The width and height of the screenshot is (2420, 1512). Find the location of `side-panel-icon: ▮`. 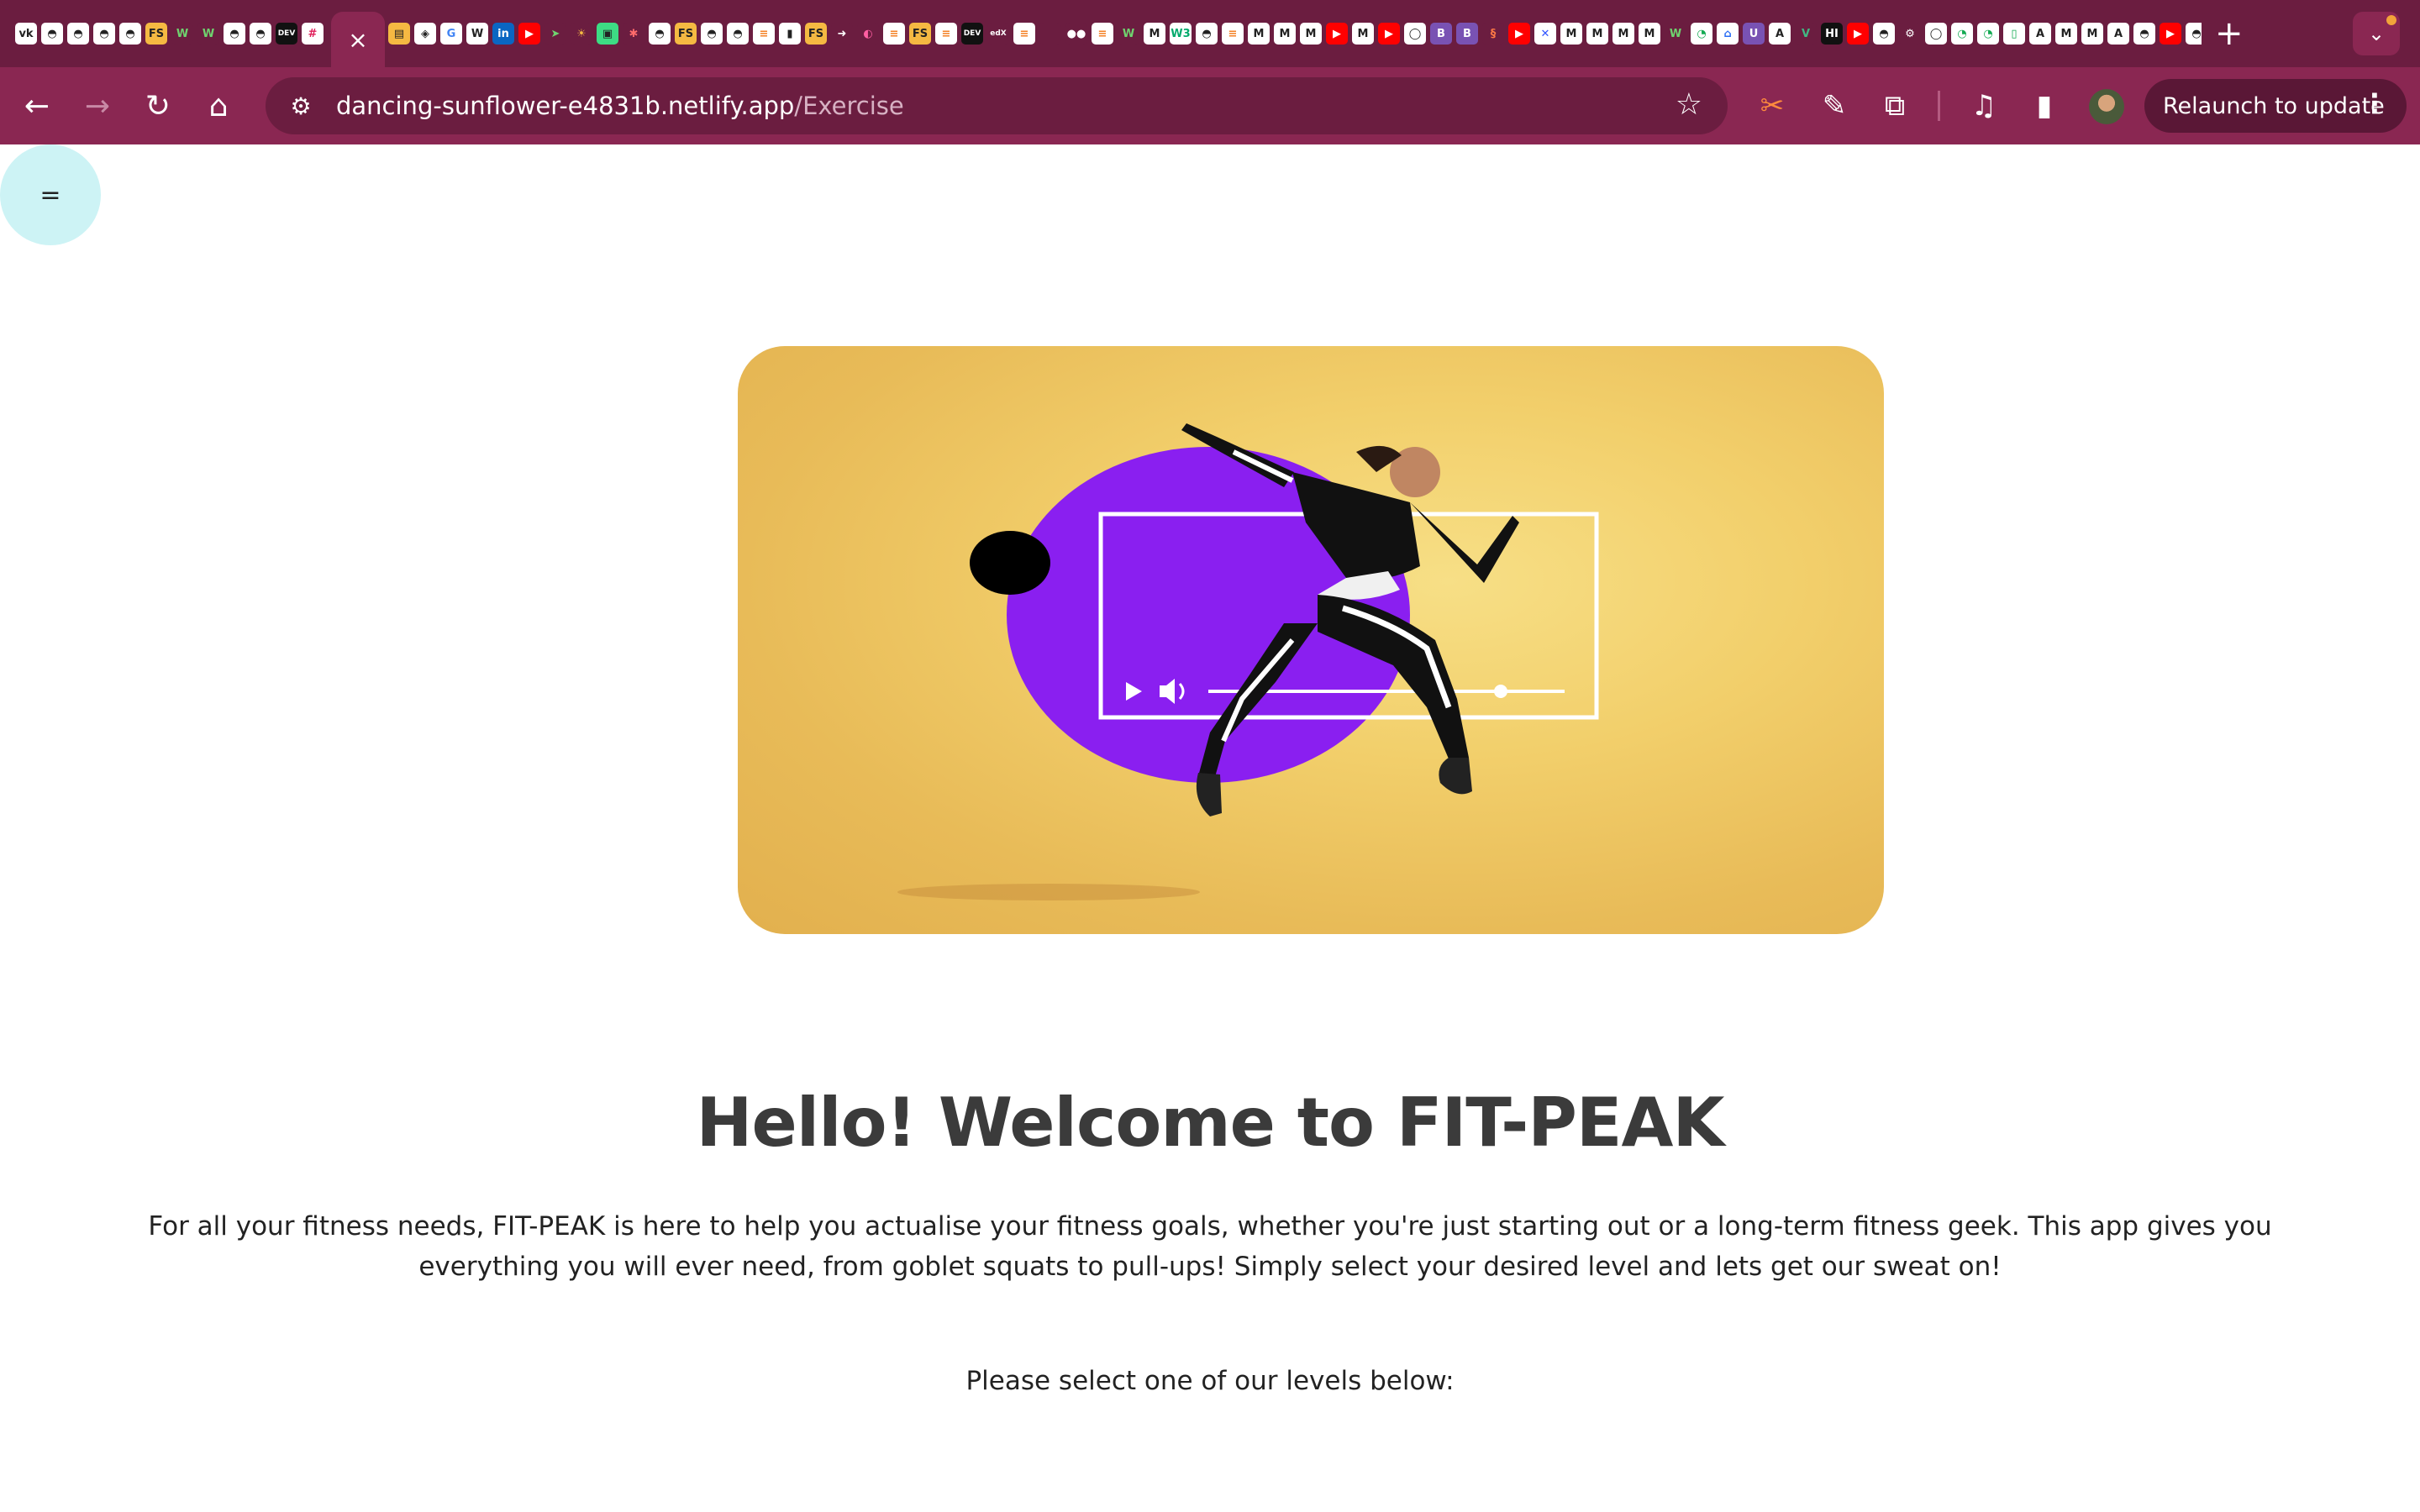

side-panel-icon: ▮ is located at coordinates (2044, 105).